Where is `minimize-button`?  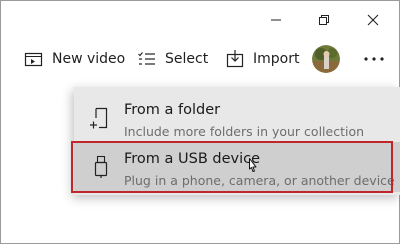 minimize-button is located at coordinates (276, 20).